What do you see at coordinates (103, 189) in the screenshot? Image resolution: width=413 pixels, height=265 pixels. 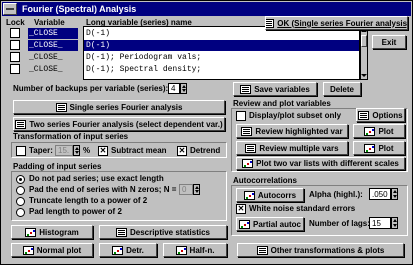 I see `padding-option-label: Pad the end of series with N zeros; N =` at bounding box center [103, 189].